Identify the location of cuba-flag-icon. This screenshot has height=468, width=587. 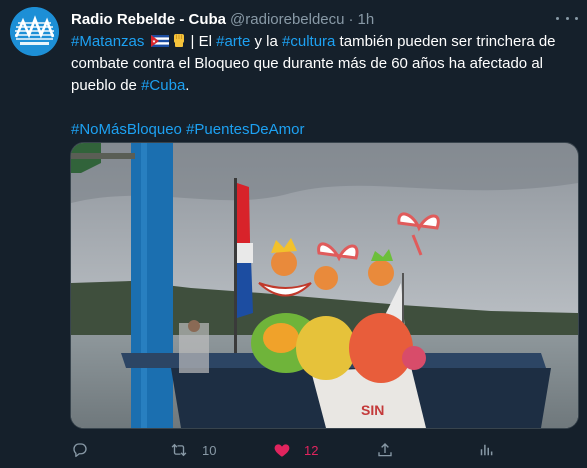
(159, 41).